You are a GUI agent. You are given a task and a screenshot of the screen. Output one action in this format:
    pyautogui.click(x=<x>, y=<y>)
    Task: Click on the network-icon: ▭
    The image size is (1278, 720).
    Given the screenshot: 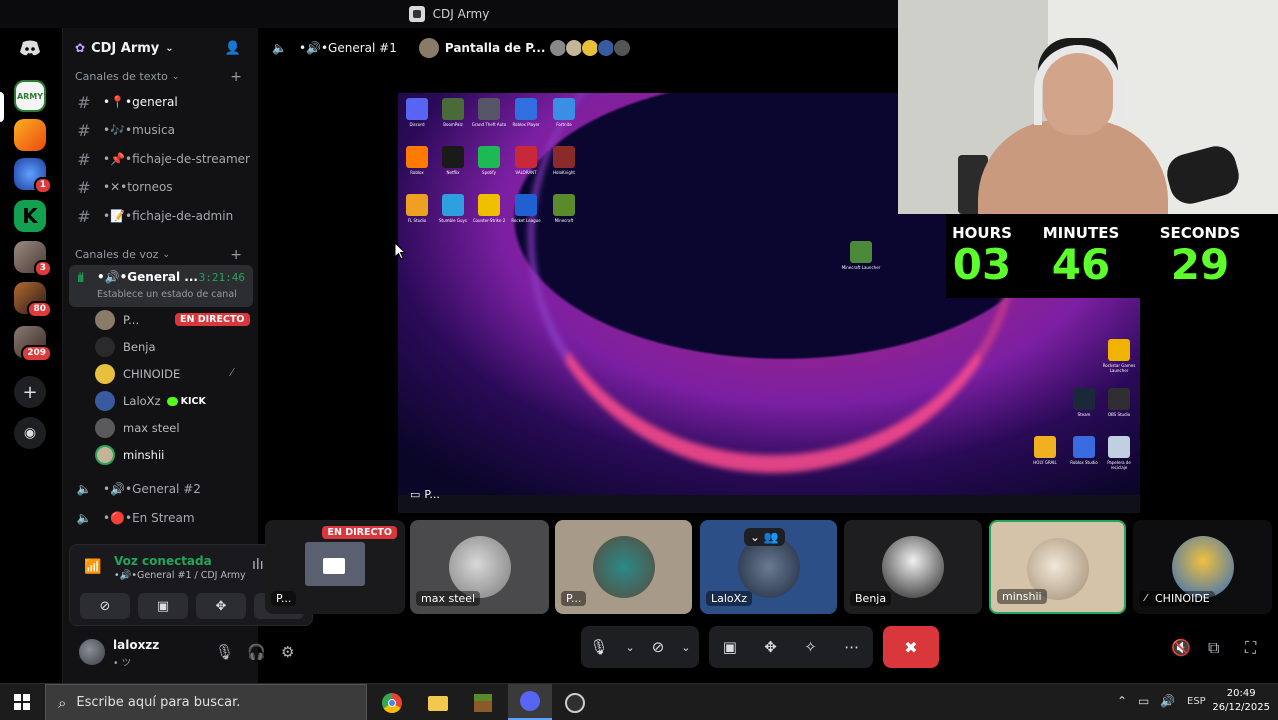 What is the action you would take?
    pyautogui.click(x=1143, y=701)
    